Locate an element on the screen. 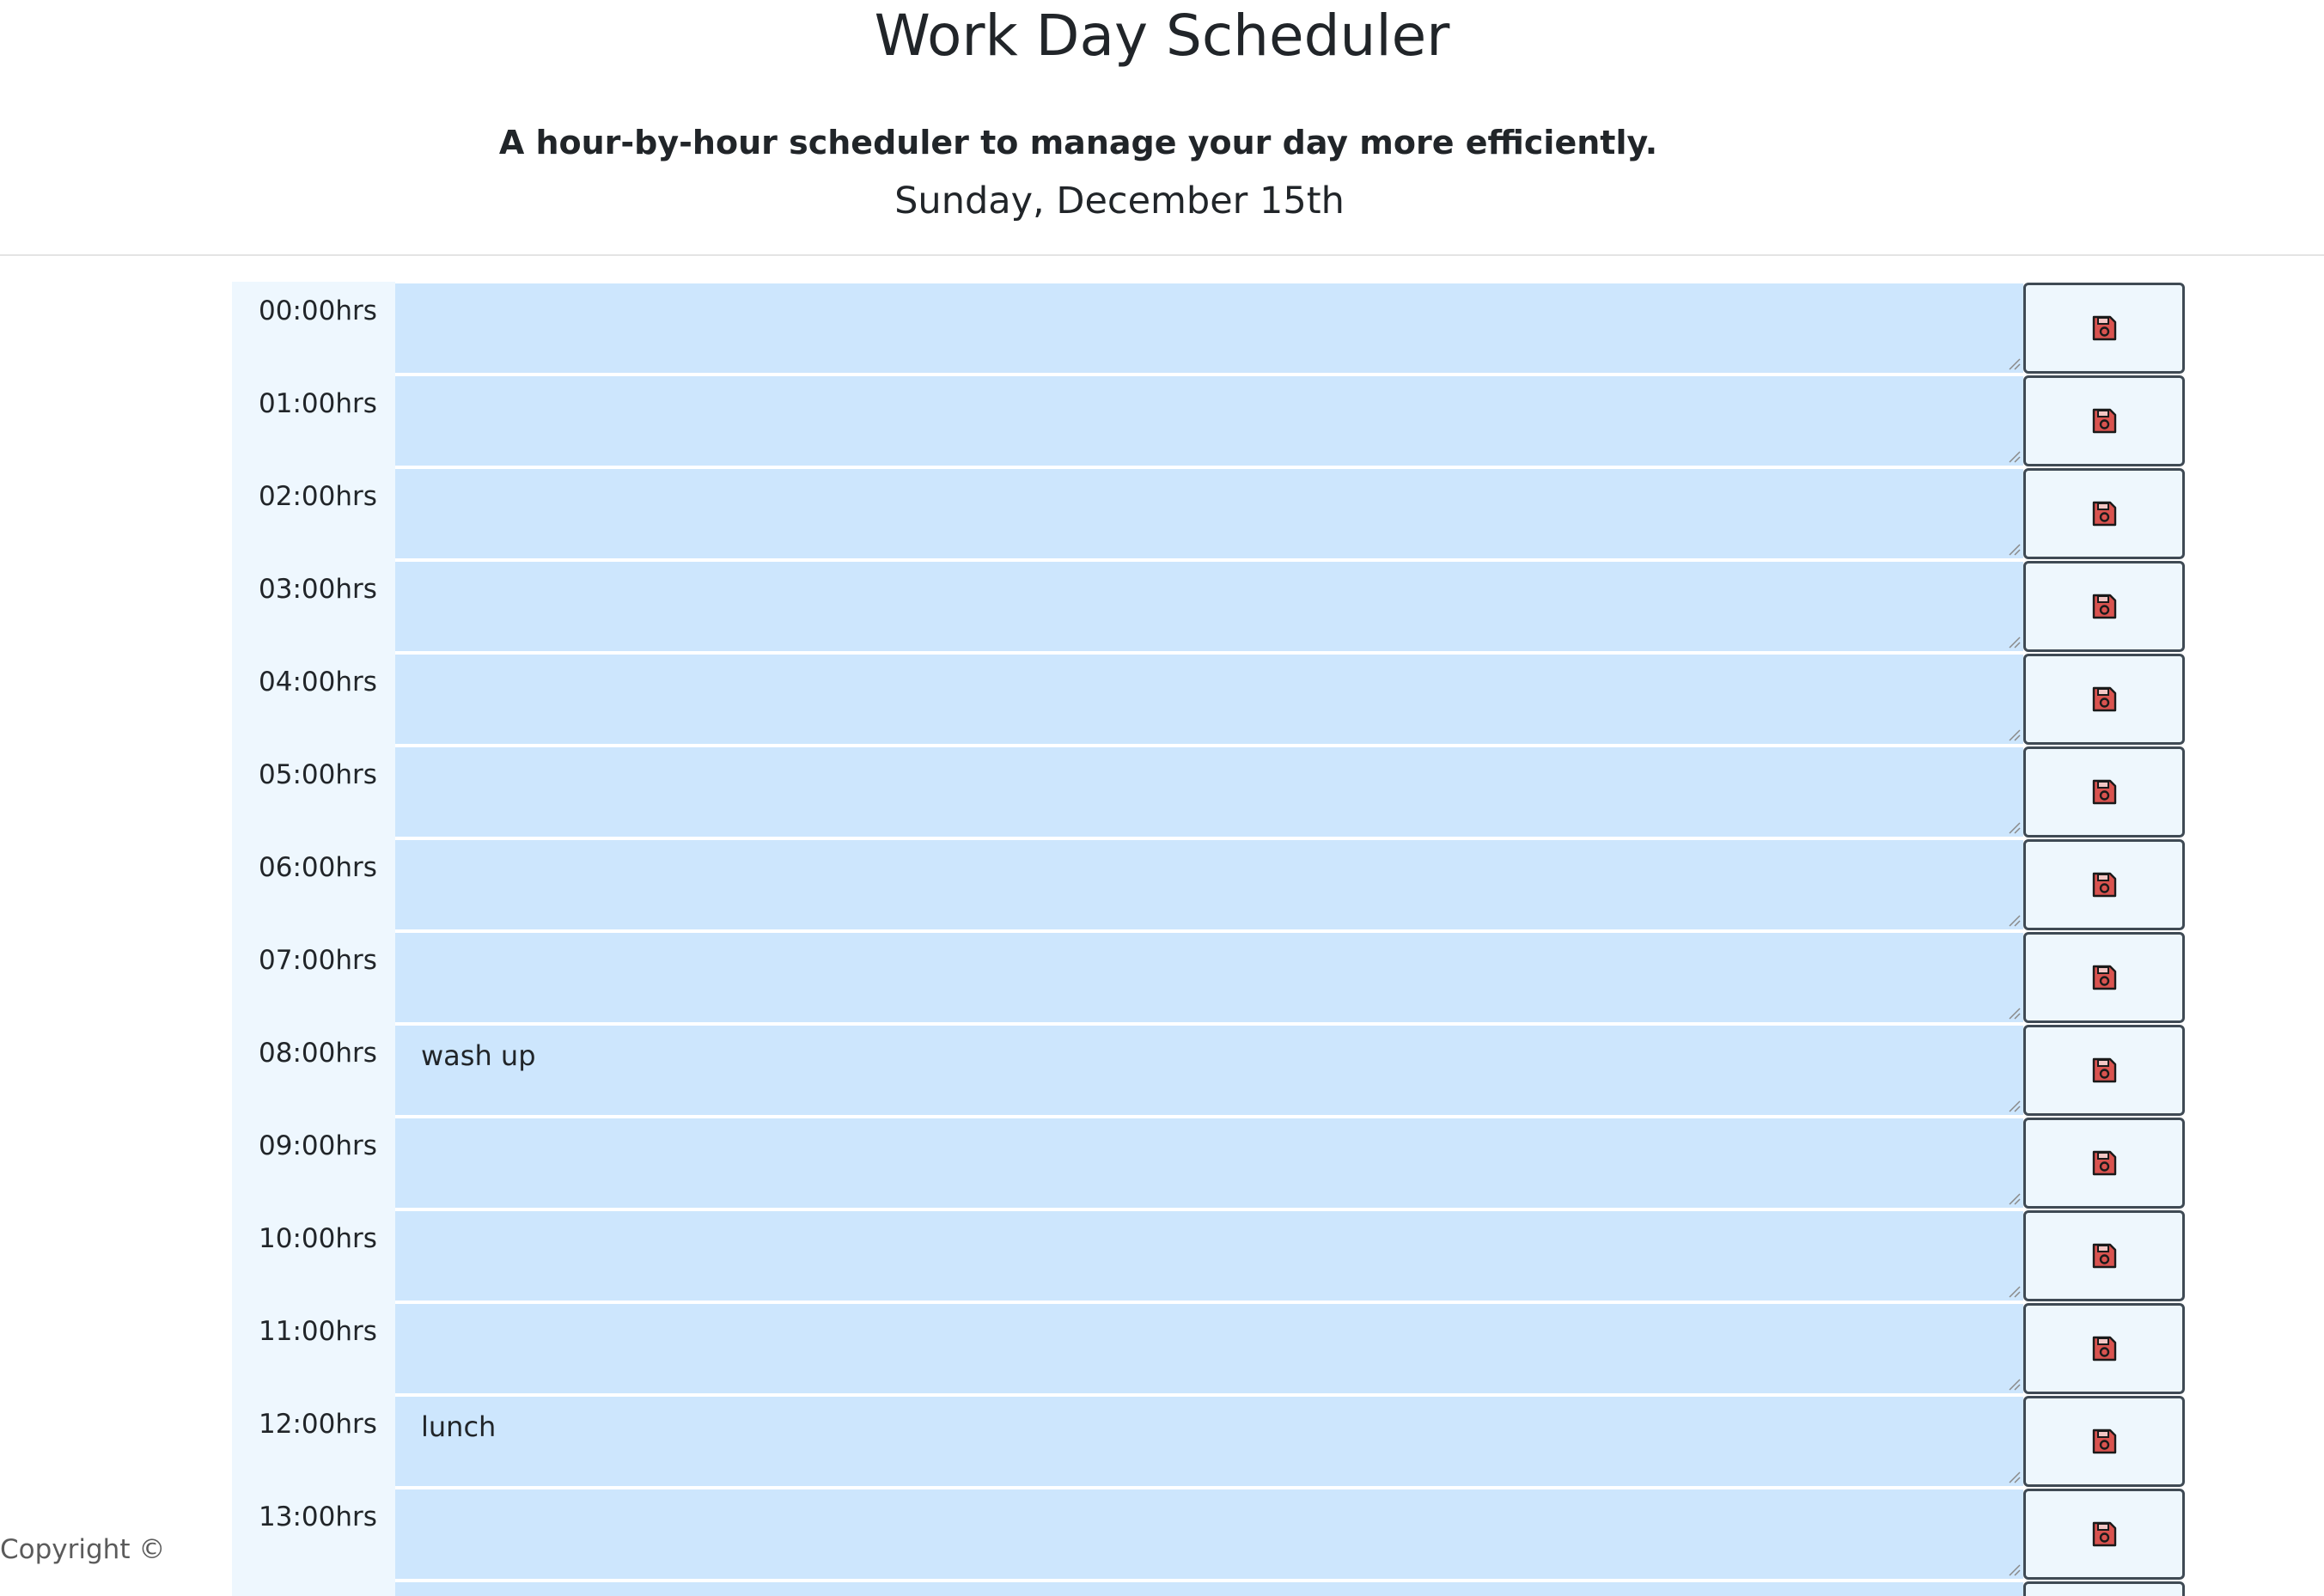 This screenshot has height=1596, width=2324. hour-label: 11:00hrs is located at coordinates (313, 1348).